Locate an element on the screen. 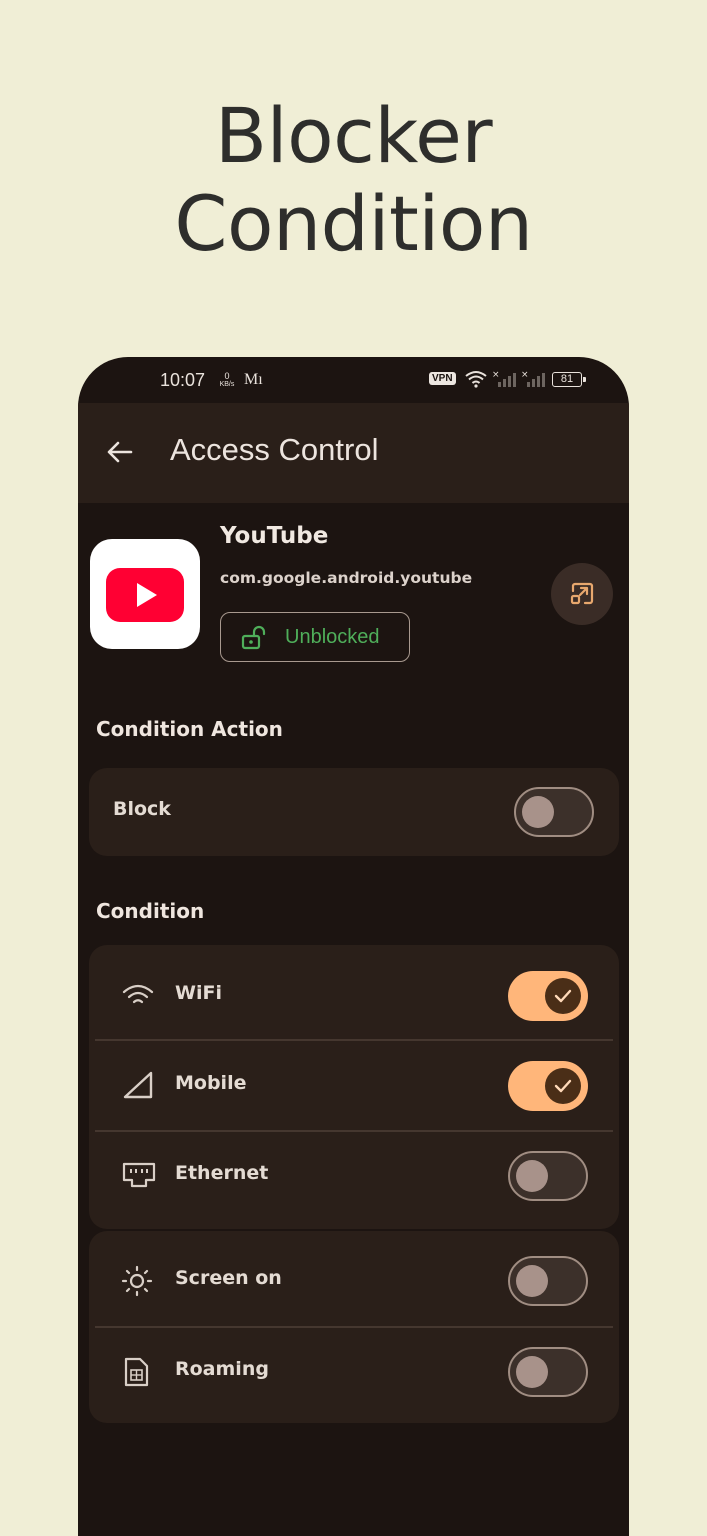  condition-title: Condition is located at coordinates (150, 911).